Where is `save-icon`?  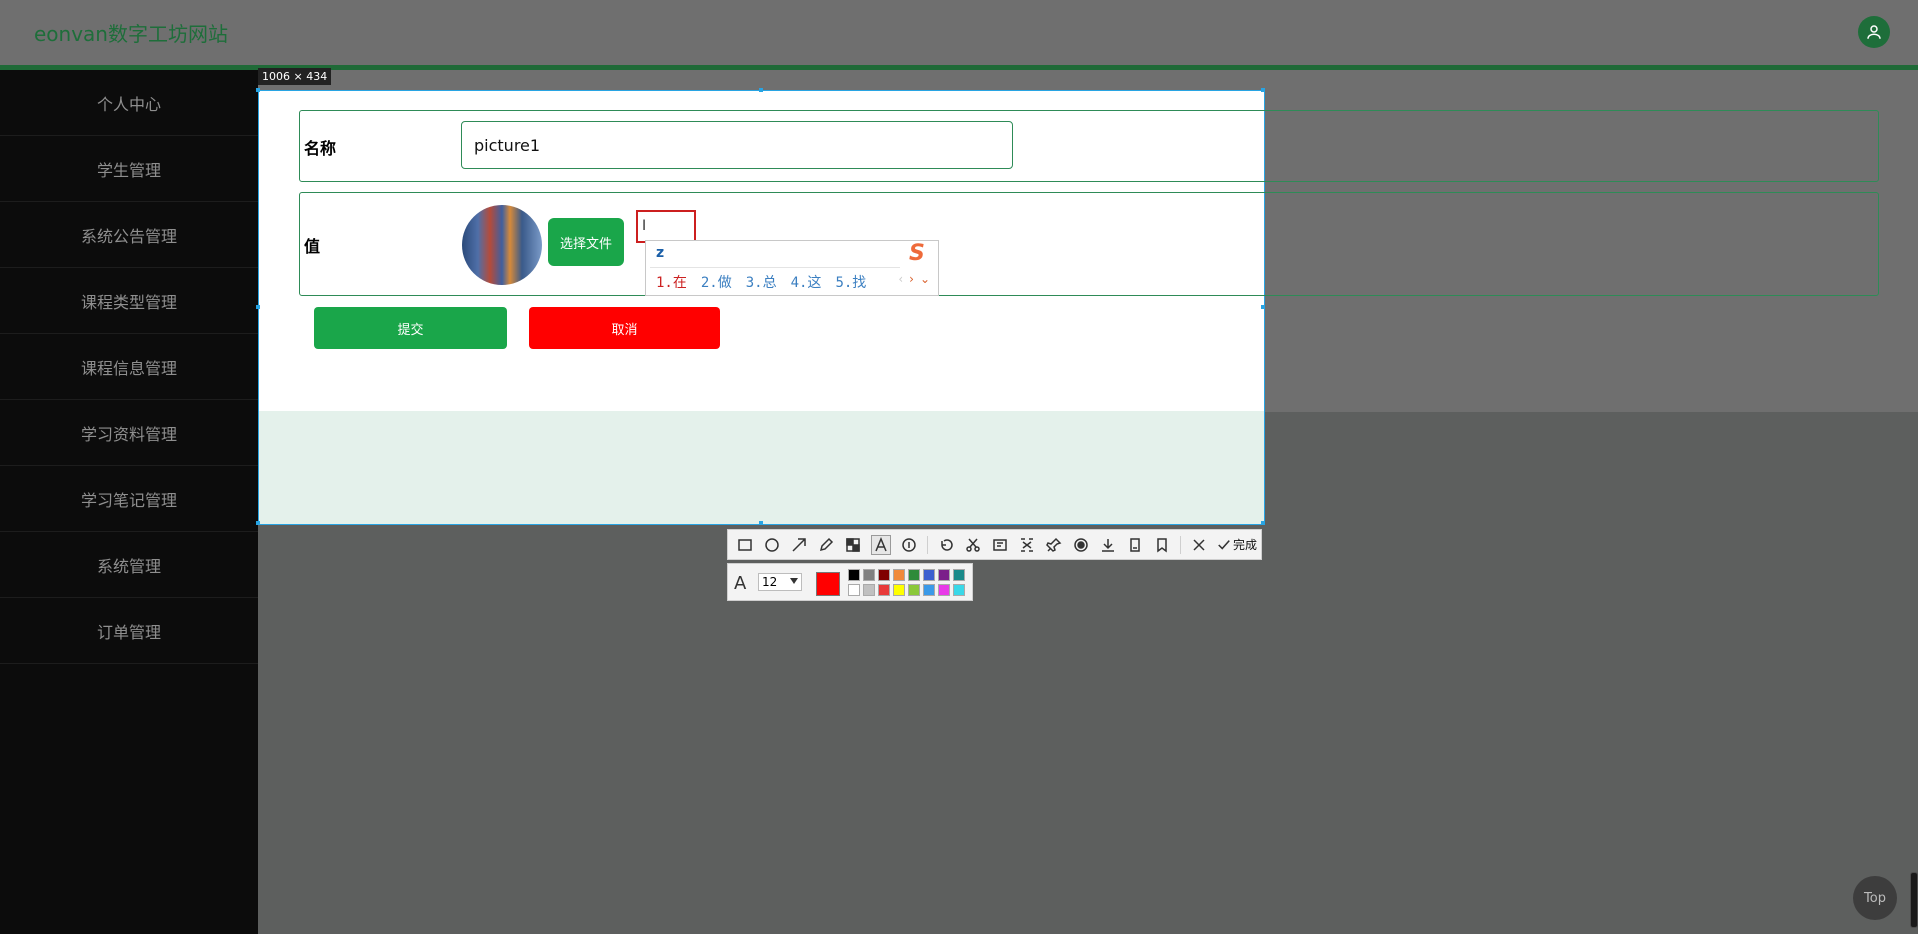 save-icon is located at coordinates (1108, 545).